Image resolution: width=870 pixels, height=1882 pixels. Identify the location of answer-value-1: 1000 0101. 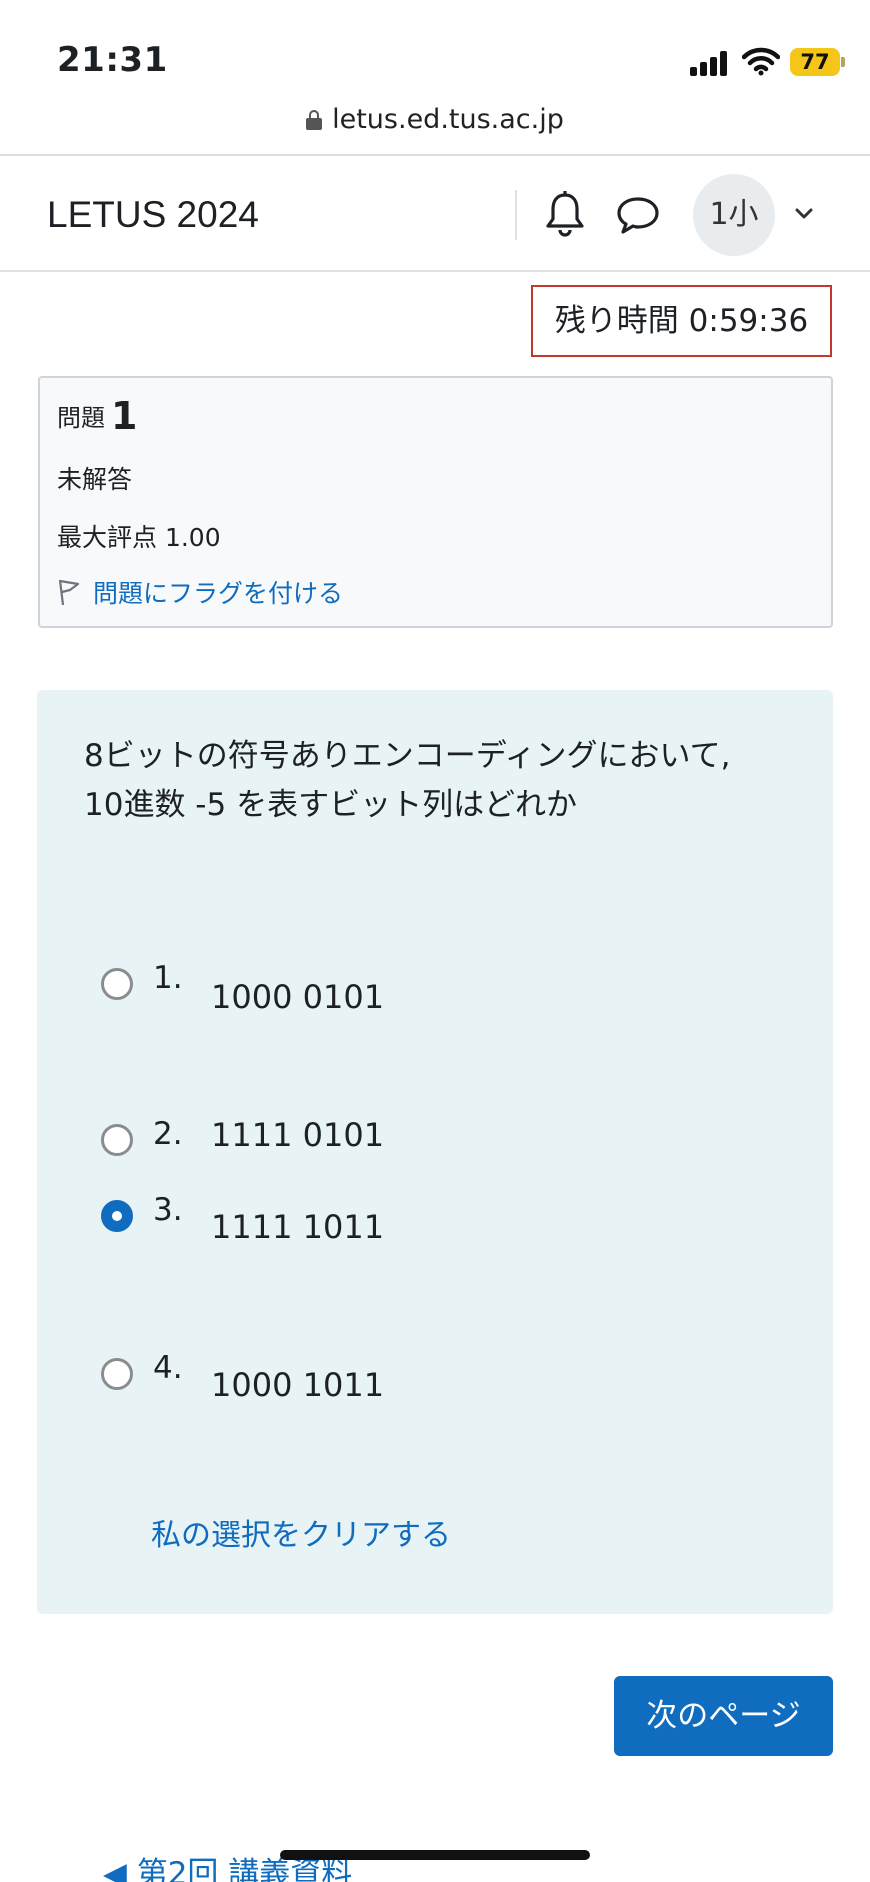
(298, 997).